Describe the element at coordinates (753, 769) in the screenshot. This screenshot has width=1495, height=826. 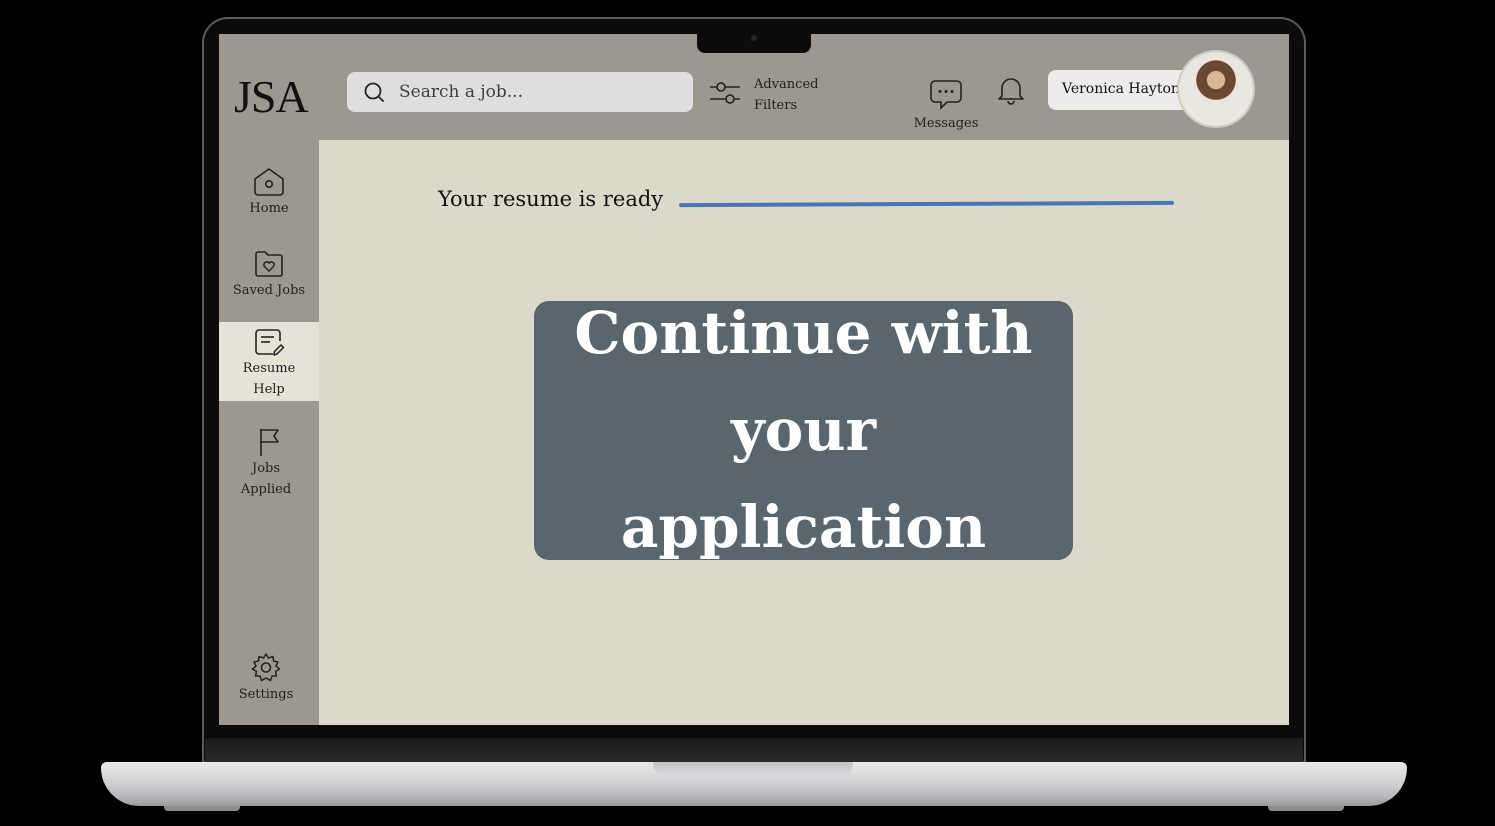
I see `laptop-opening-notch` at that location.